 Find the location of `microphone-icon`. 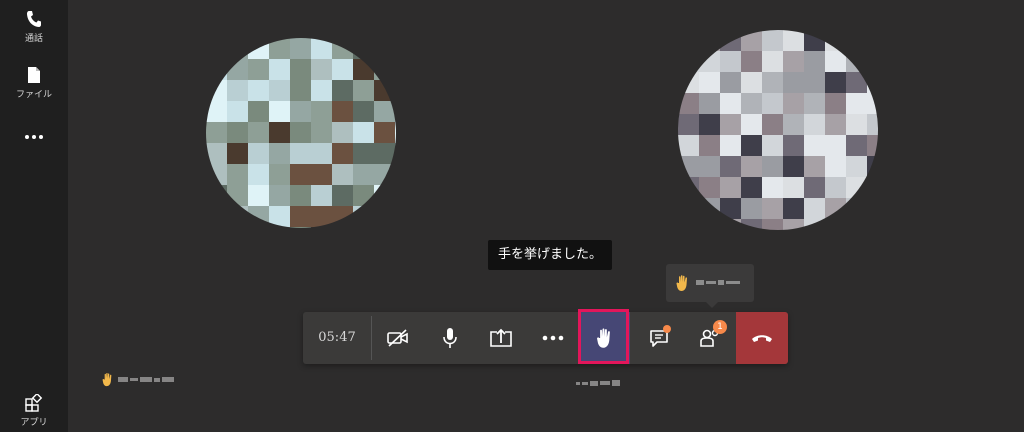

microphone-icon is located at coordinates (450, 338).